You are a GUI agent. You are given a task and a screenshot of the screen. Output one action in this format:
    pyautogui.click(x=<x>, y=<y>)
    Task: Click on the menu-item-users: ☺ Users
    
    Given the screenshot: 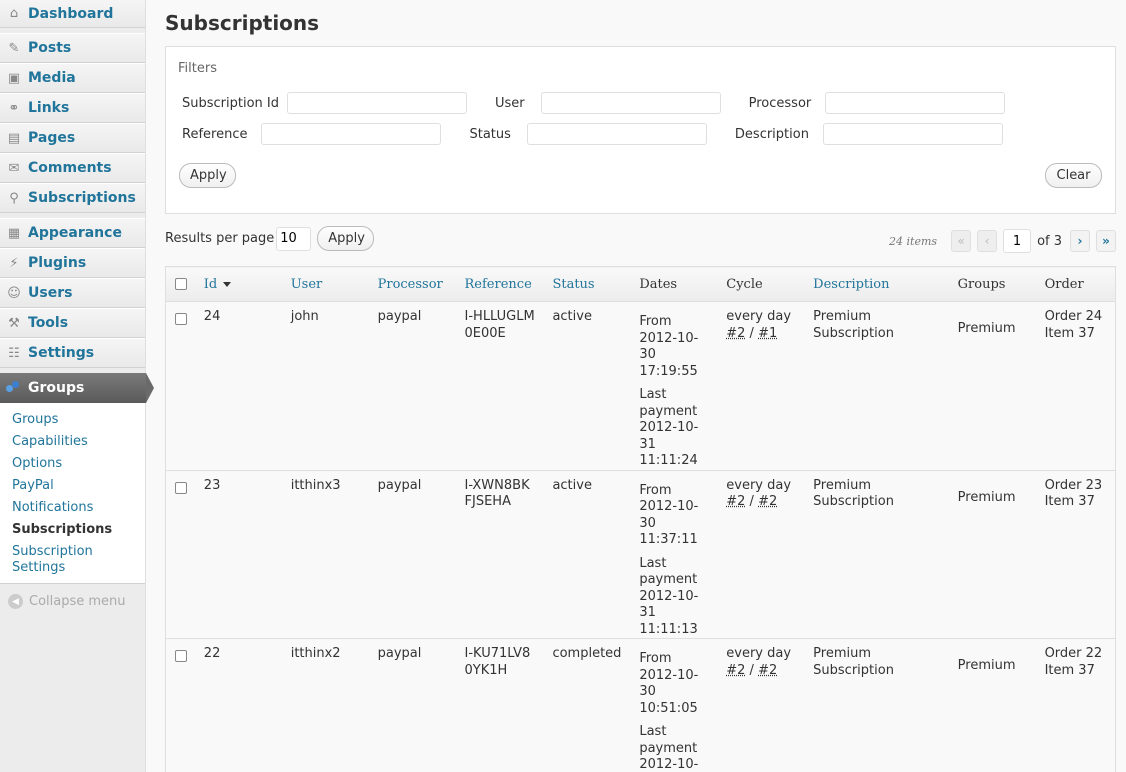 What is the action you would take?
    pyautogui.click(x=72, y=293)
    